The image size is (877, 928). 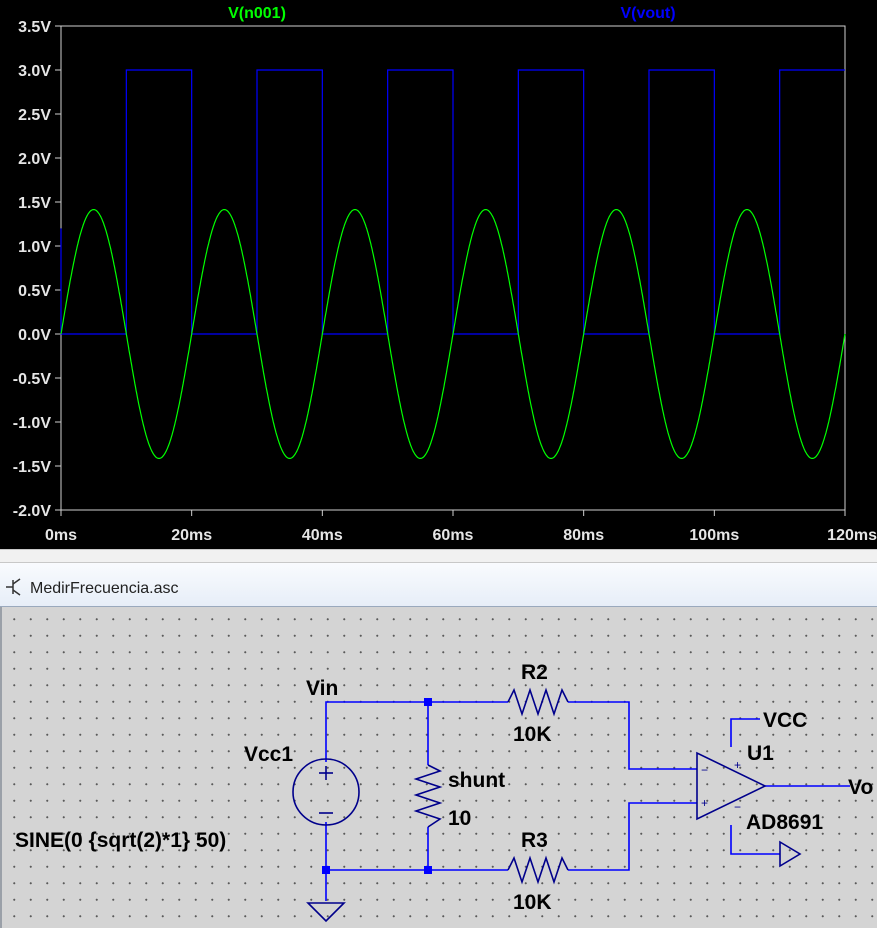 I want to click on x-tick-label: 80ms, so click(x=583, y=535).